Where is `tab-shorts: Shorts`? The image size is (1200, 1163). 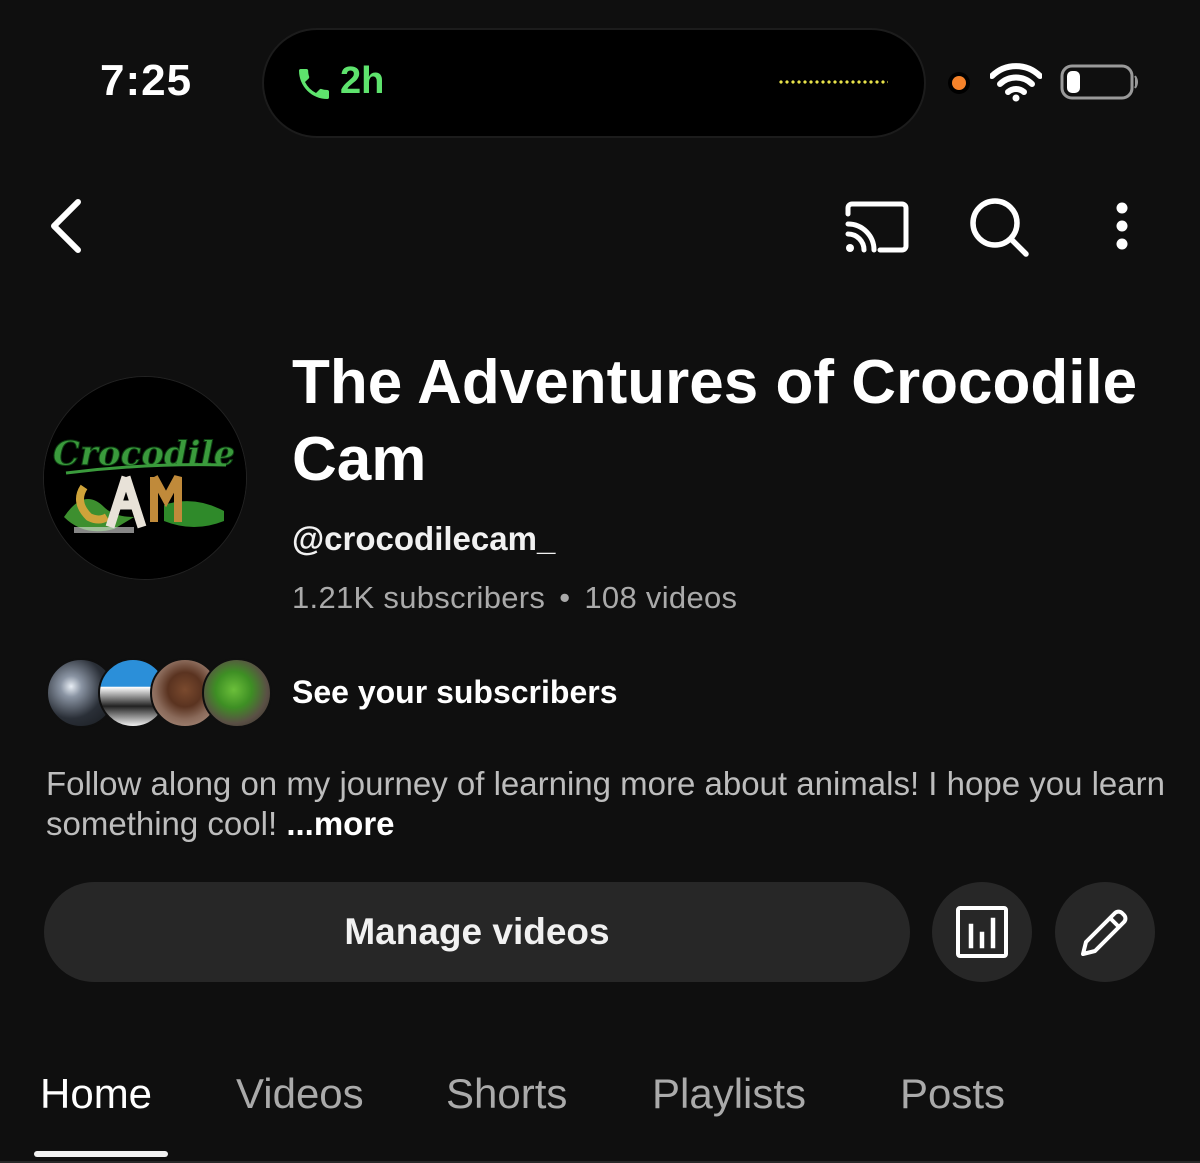 tab-shorts: Shorts is located at coordinates (506, 1094).